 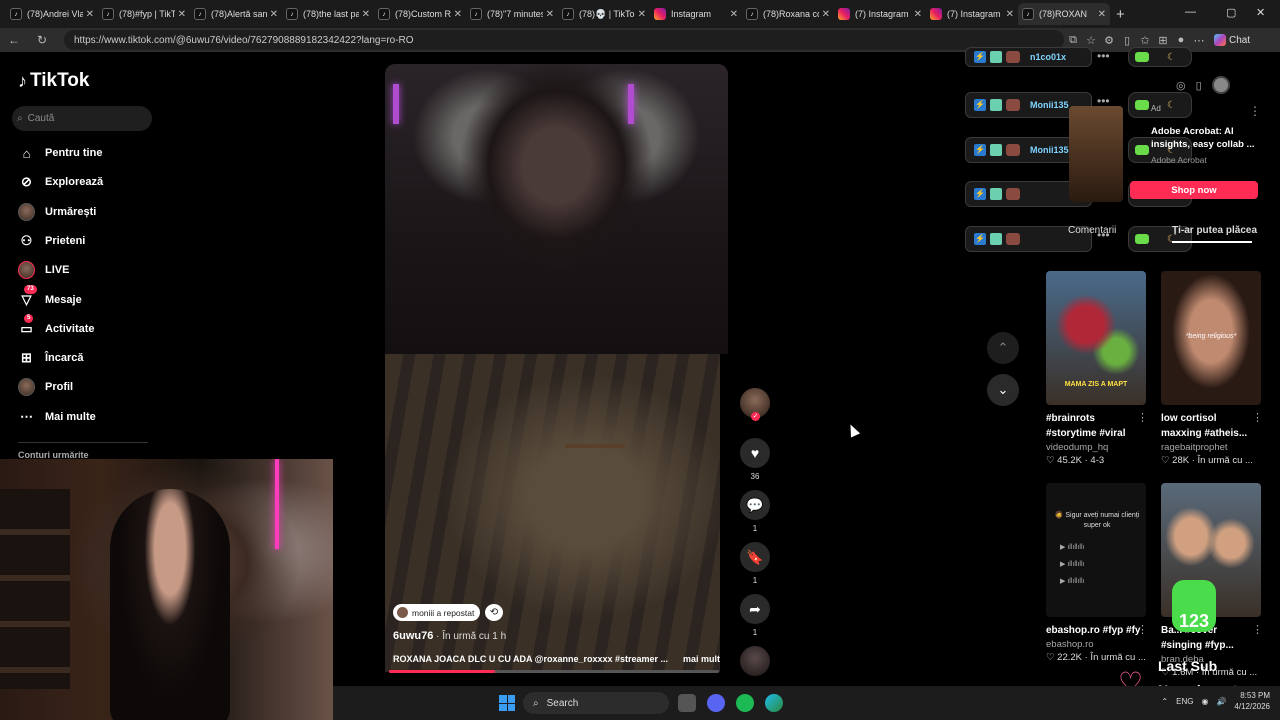 What do you see at coordinates (1181, 85) in the screenshot?
I see `loop-icon: ◎` at bounding box center [1181, 85].